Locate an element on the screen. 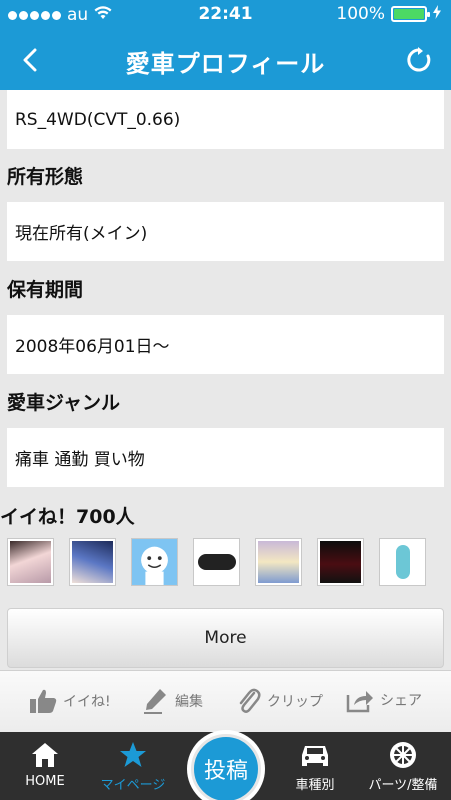  tab-home-label: HOME is located at coordinates (45, 781).